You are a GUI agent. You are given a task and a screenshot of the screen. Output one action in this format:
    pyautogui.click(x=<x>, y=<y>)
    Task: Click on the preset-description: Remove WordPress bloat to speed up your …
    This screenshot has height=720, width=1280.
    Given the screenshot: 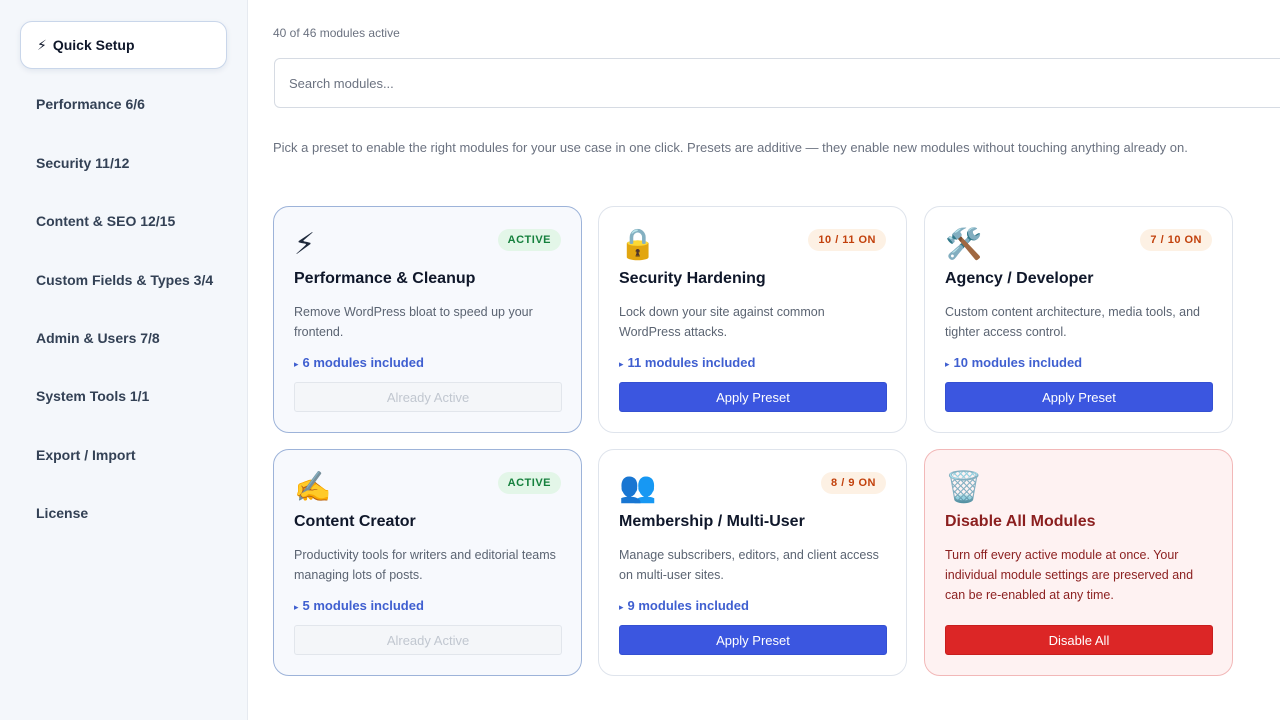 What is the action you would take?
    pyautogui.click(x=413, y=322)
    